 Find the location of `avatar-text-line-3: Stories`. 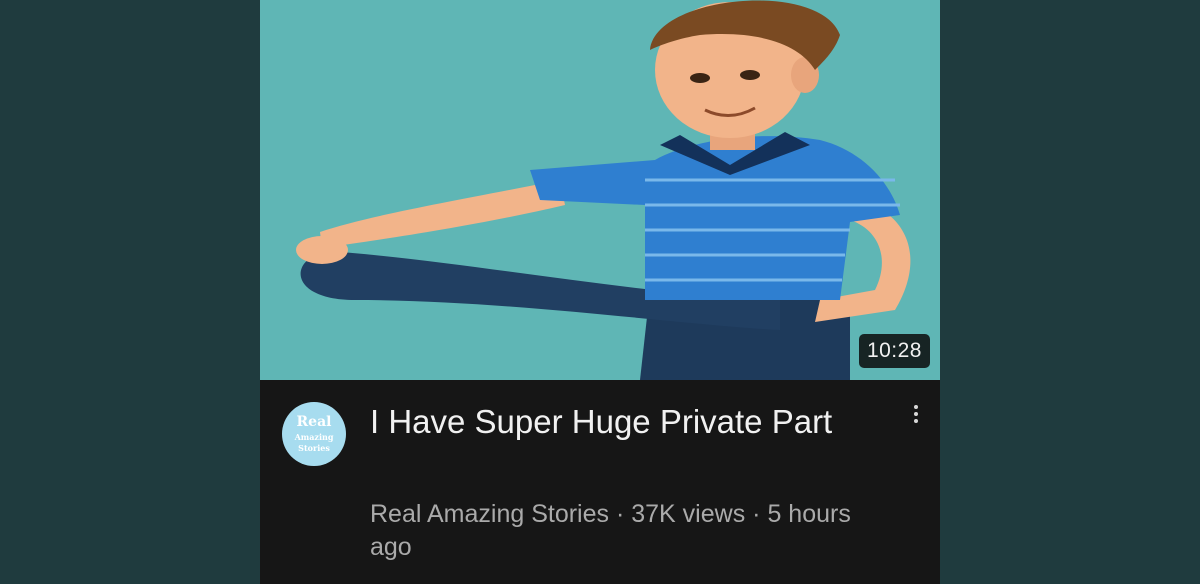

avatar-text-line-3: Stories is located at coordinates (314, 448).